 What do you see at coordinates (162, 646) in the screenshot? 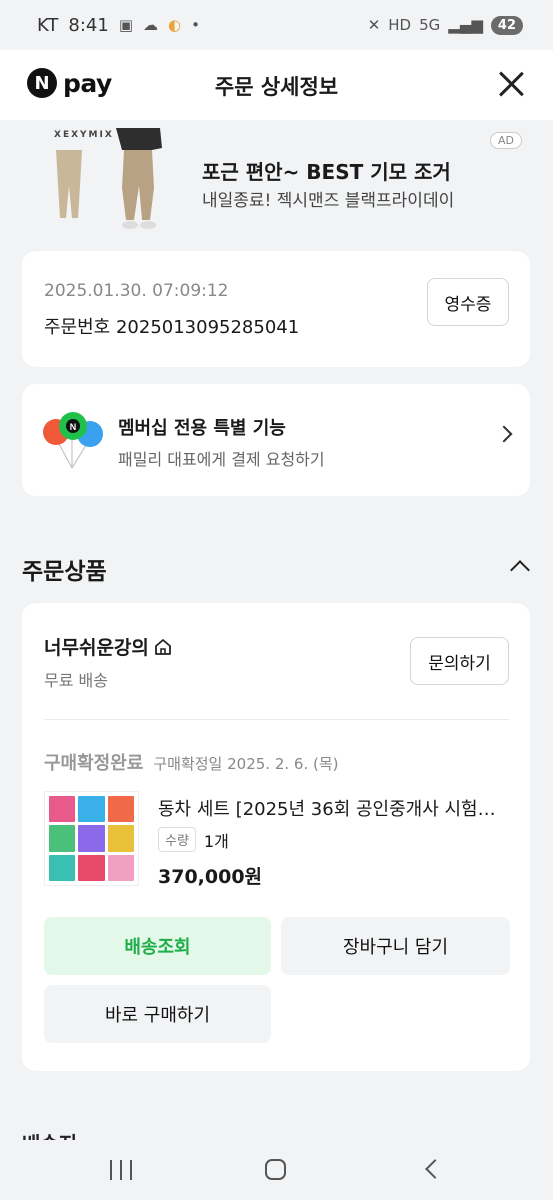
I see `store-home-icon` at bounding box center [162, 646].